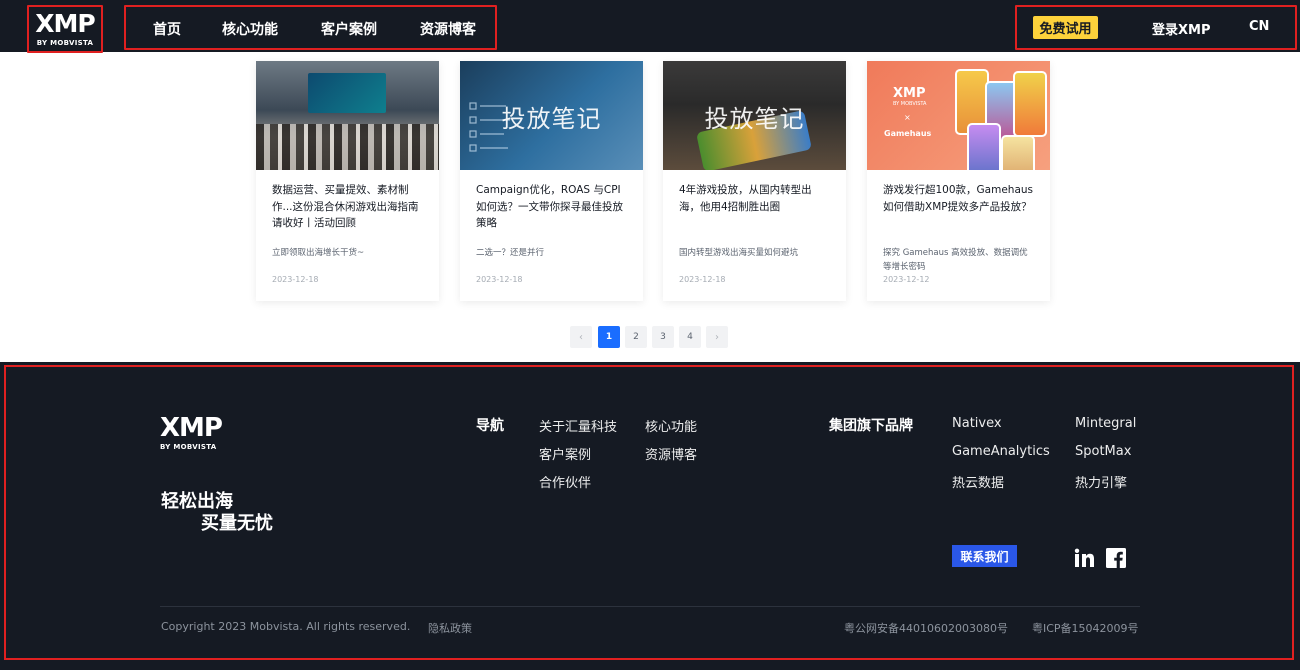 Image resolution: width=1300 pixels, height=670 pixels. Describe the element at coordinates (347, 147) in the screenshot. I see `thumbnail-audience` at that location.